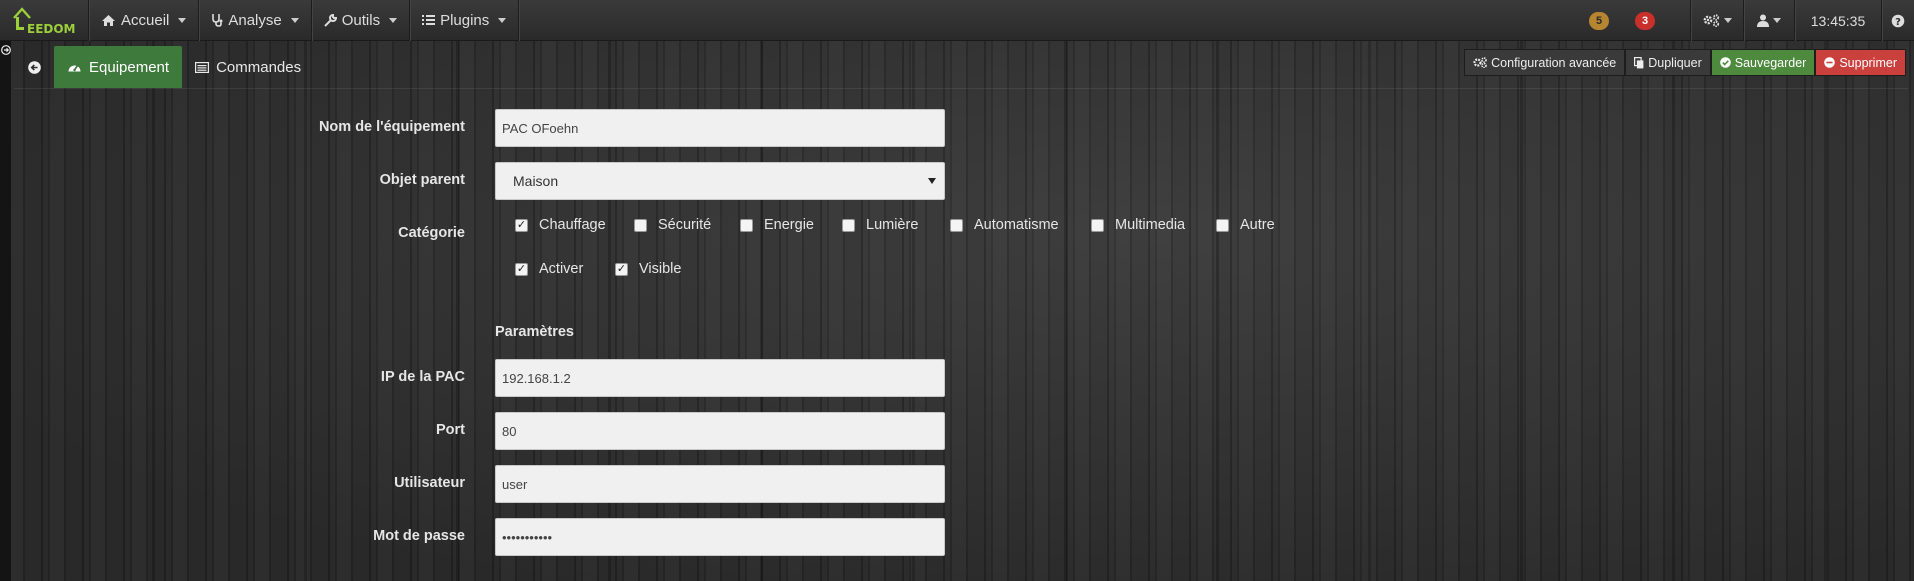 The height and width of the screenshot is (581, 1914). I want to click on activer-checkbox: ✓ Activer, so click(549, 269).